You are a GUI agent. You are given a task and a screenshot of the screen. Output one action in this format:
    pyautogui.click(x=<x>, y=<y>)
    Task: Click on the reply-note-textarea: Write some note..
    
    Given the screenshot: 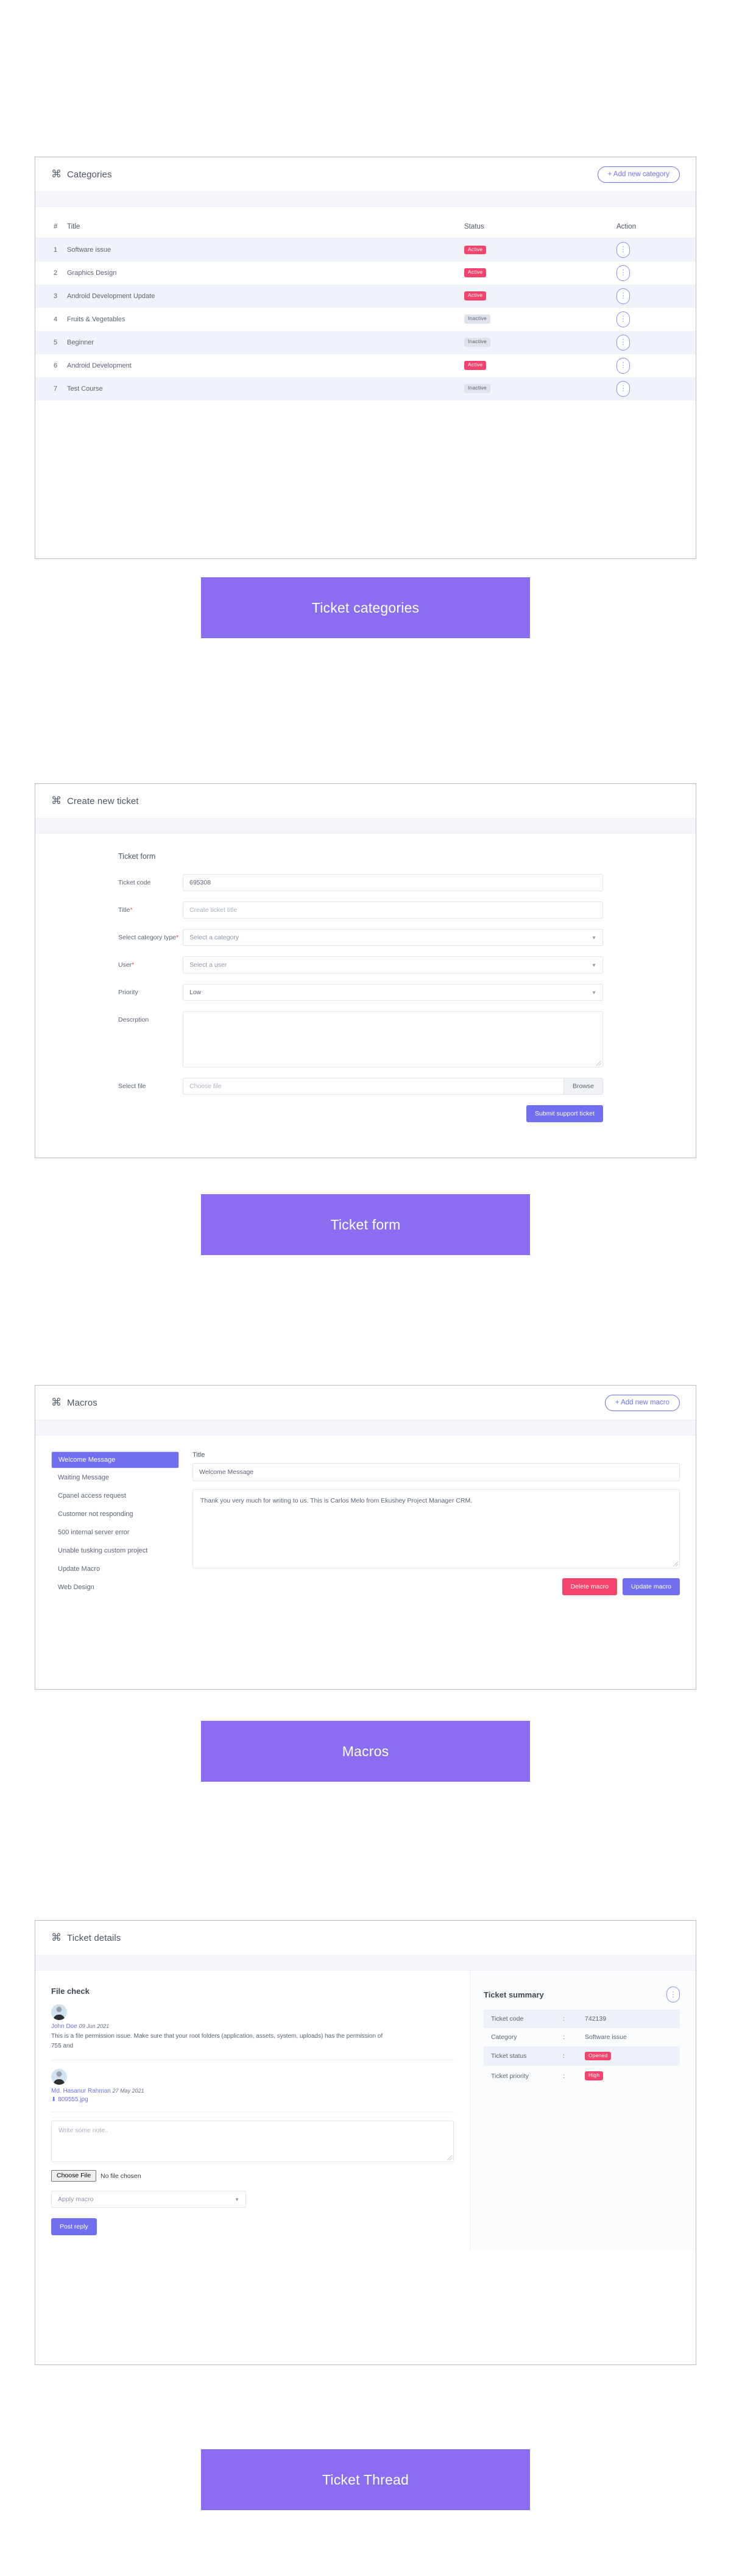 What is the action you would take?
    pyautogui.click(x=252, y=2141)
    